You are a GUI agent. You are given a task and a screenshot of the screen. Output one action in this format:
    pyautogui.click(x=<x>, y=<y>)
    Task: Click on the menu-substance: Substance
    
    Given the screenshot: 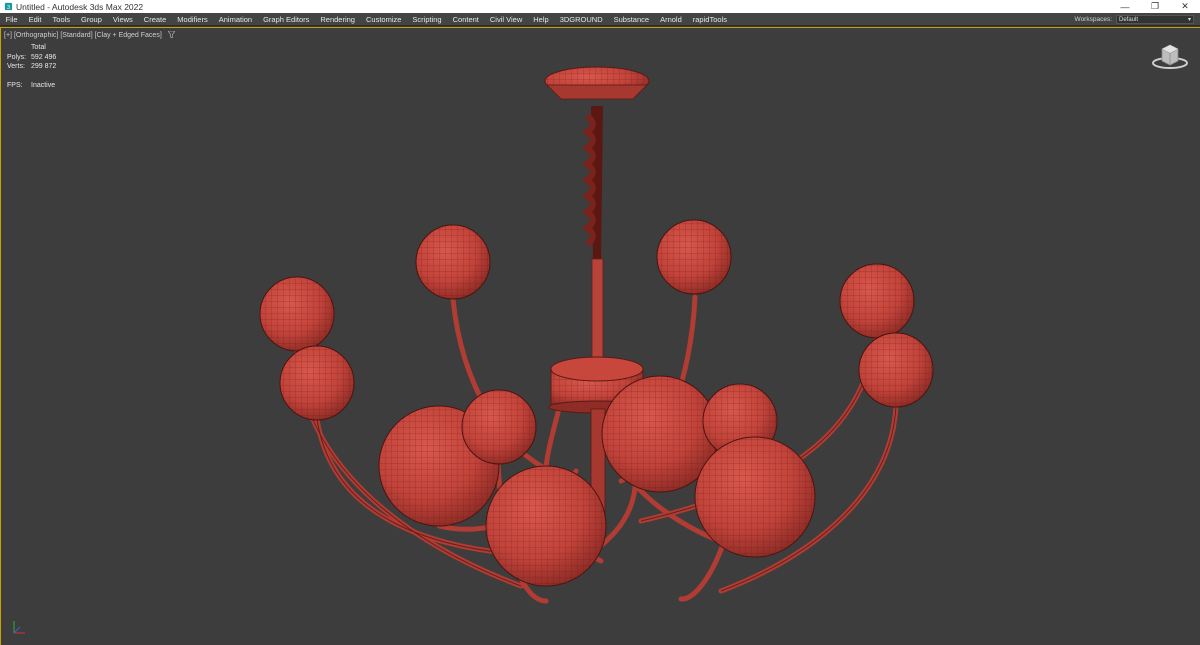 What is the action you would take?
    pyautogui.click(x=631, y=19)
    